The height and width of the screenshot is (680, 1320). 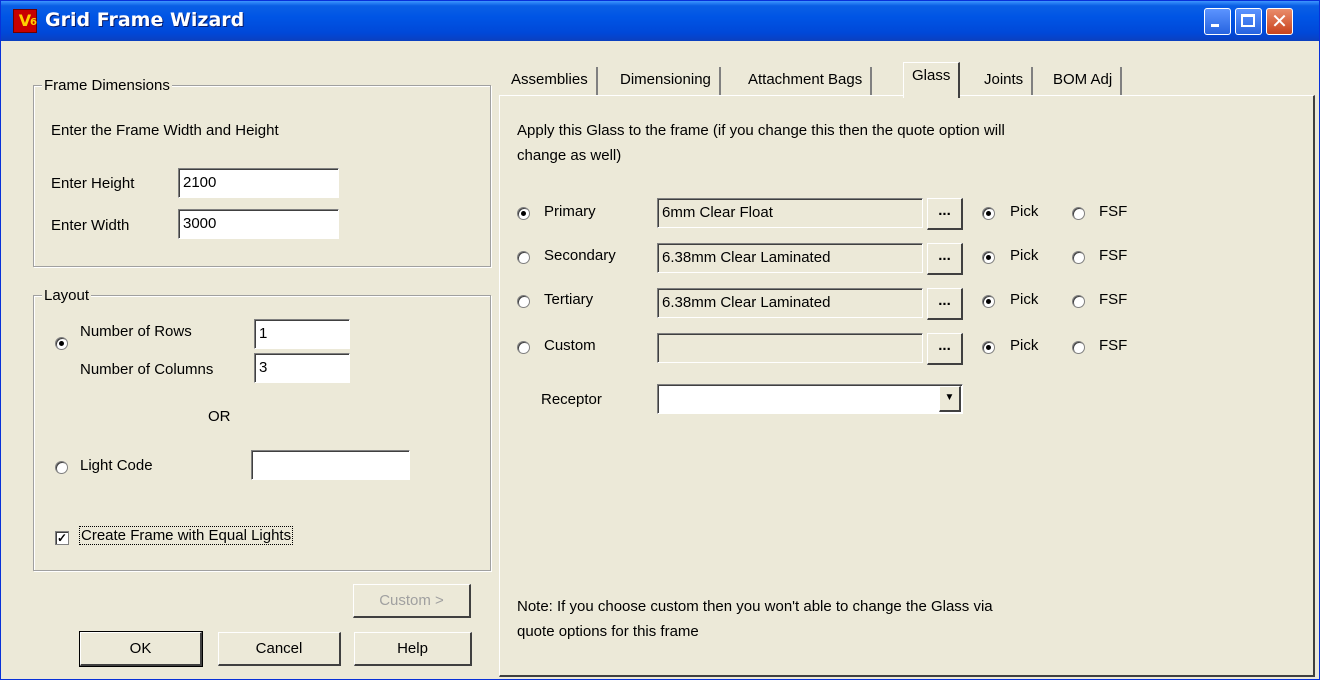 What do you see at coordinates (279, 649) in the screenshot?
I see `cancel-button: Cancel` at bounding box center [279, 649].